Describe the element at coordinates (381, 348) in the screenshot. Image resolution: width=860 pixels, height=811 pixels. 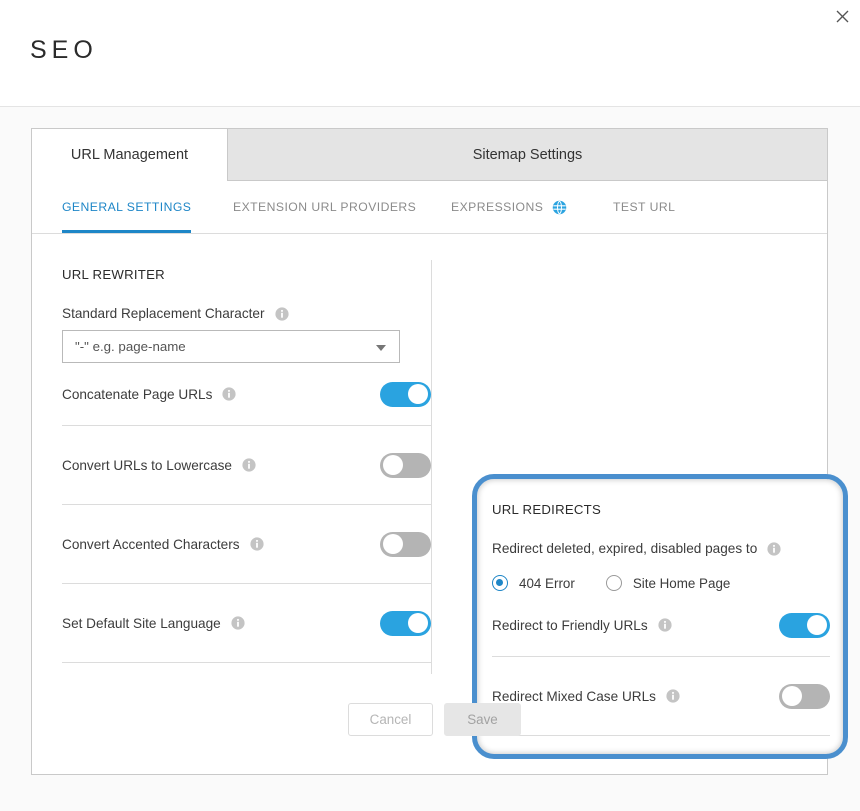
I see `chevron-down-icon` at that location.